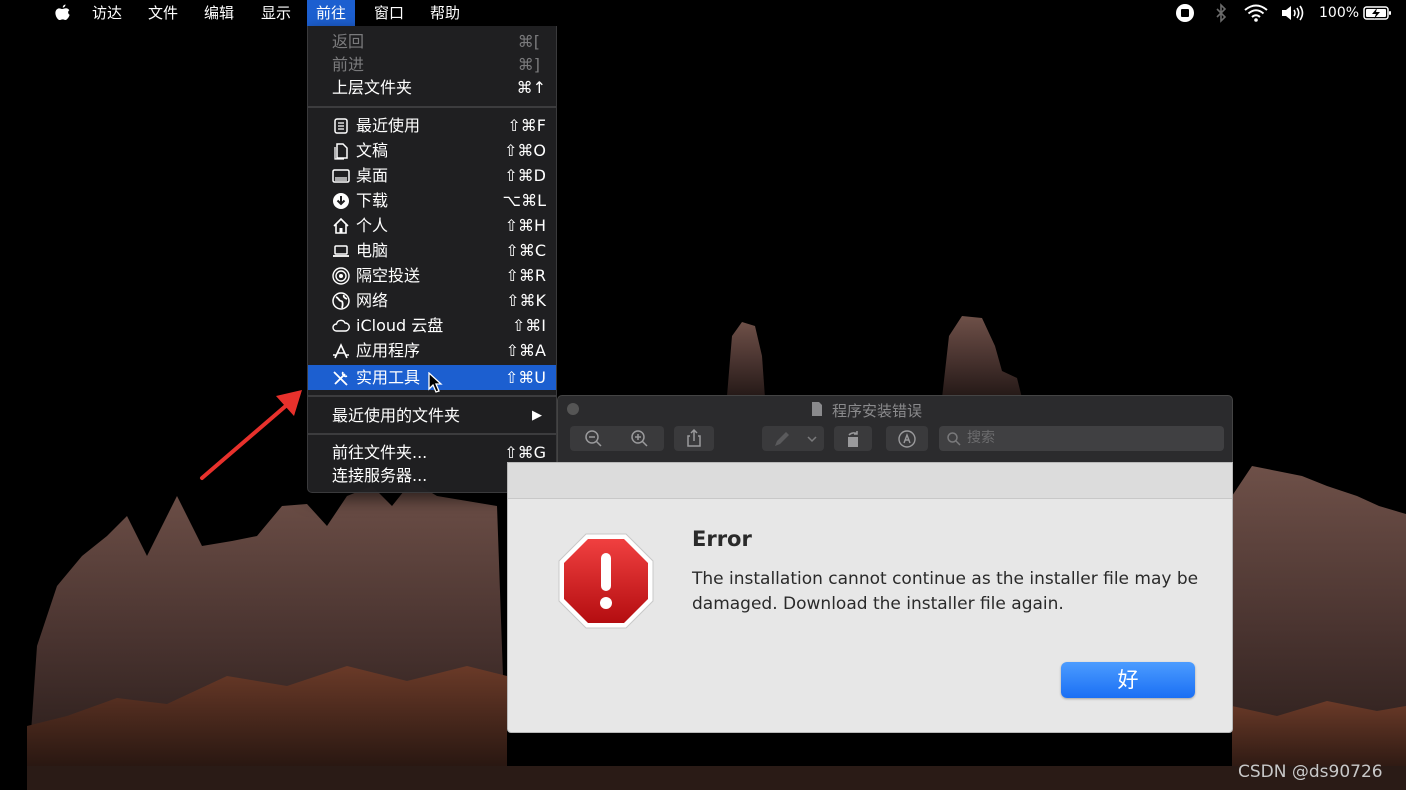 The width and height of the screenshot is (1406, 790). I want to click on menu-item-network: 网络 ⇧⌘K, so click(432, 300).